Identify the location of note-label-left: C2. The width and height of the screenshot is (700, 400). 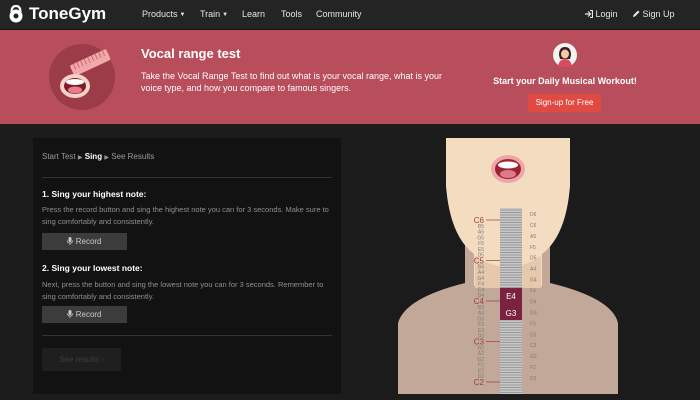
(479, 382).